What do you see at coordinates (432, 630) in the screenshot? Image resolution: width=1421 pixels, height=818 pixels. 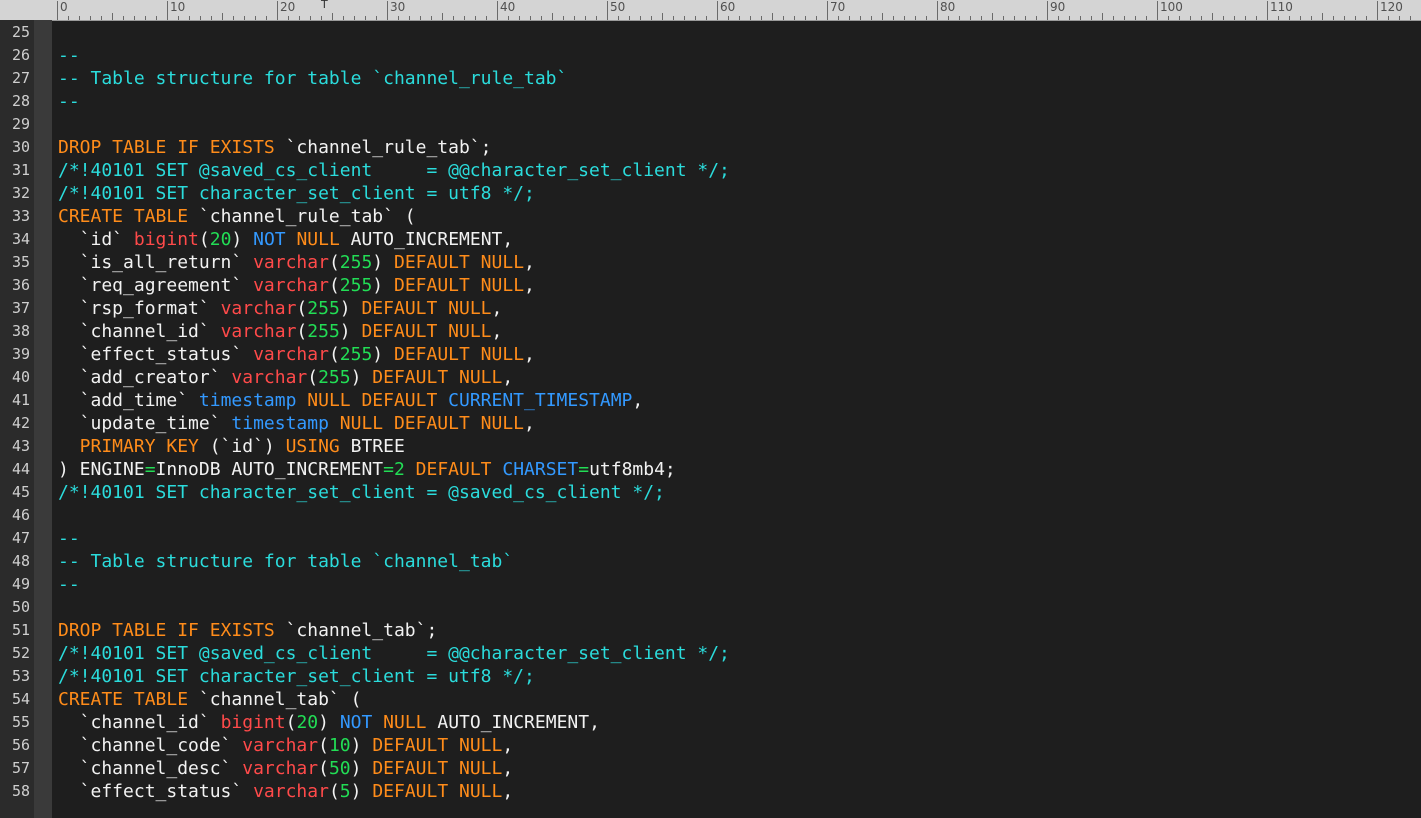 I see `code-token: ;` at bounding box center [432, 630].